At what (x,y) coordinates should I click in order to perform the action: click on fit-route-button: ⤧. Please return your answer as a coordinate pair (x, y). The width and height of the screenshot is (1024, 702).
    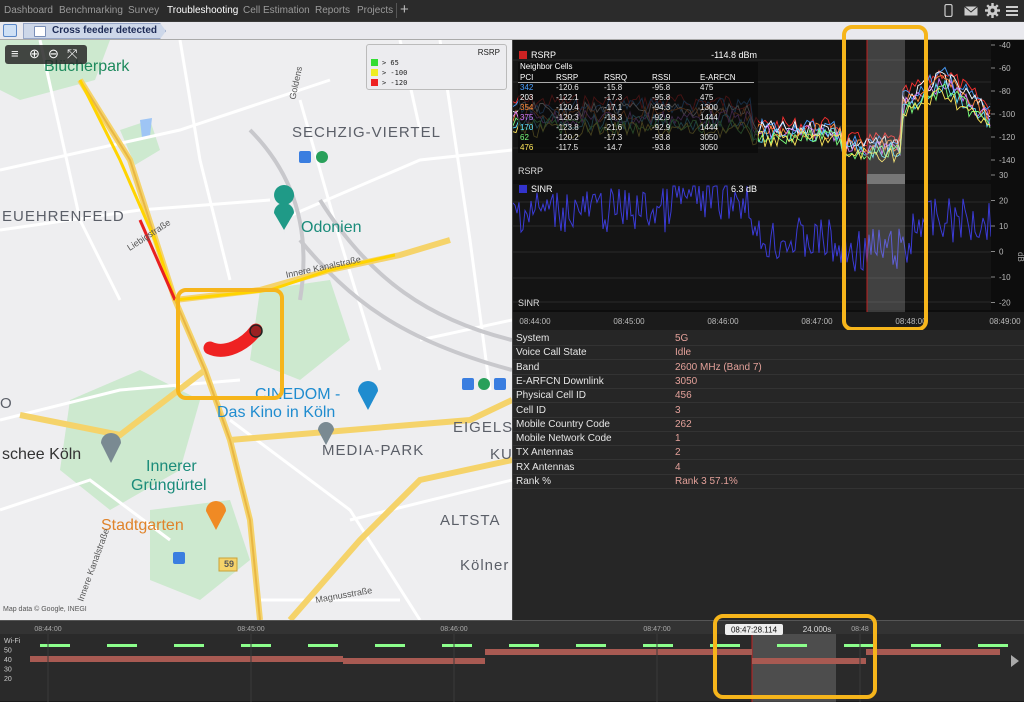
    Looking at the image, I should click on (72, 54).